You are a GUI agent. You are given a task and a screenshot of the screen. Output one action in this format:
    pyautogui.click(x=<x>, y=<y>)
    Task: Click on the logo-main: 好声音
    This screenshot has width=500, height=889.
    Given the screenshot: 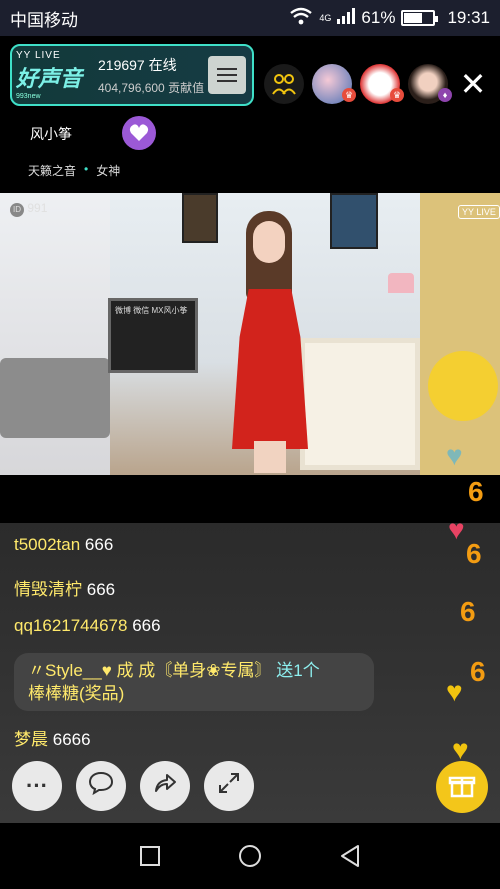 What is the action you would take?
    pyautogui.click(x=49, y=78)
    